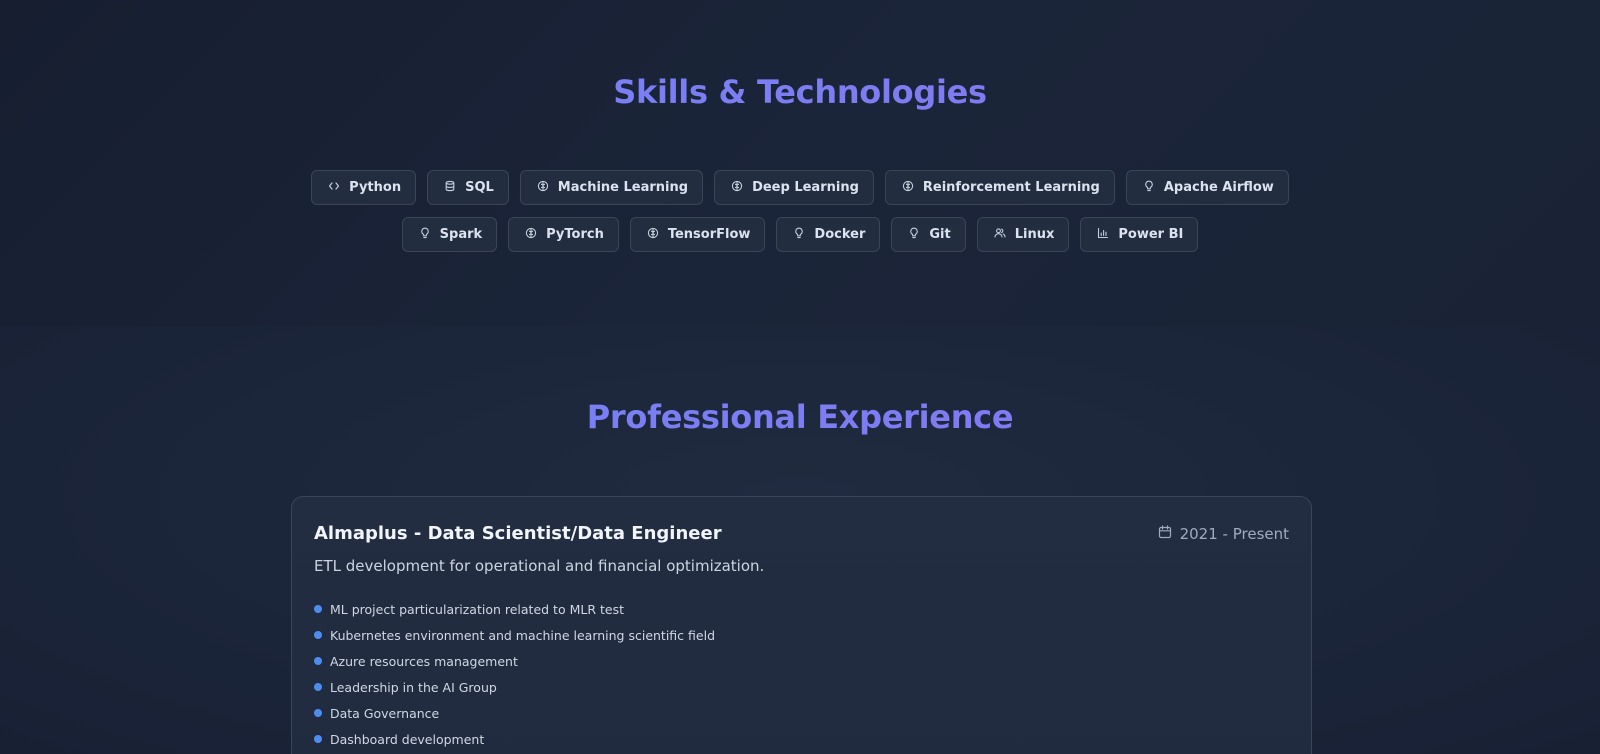 The height and width of the screenshot is (754, 1600). I want to click on job-role: Almaplus - Data Scientist/Data Engineer, so click(518, 533).